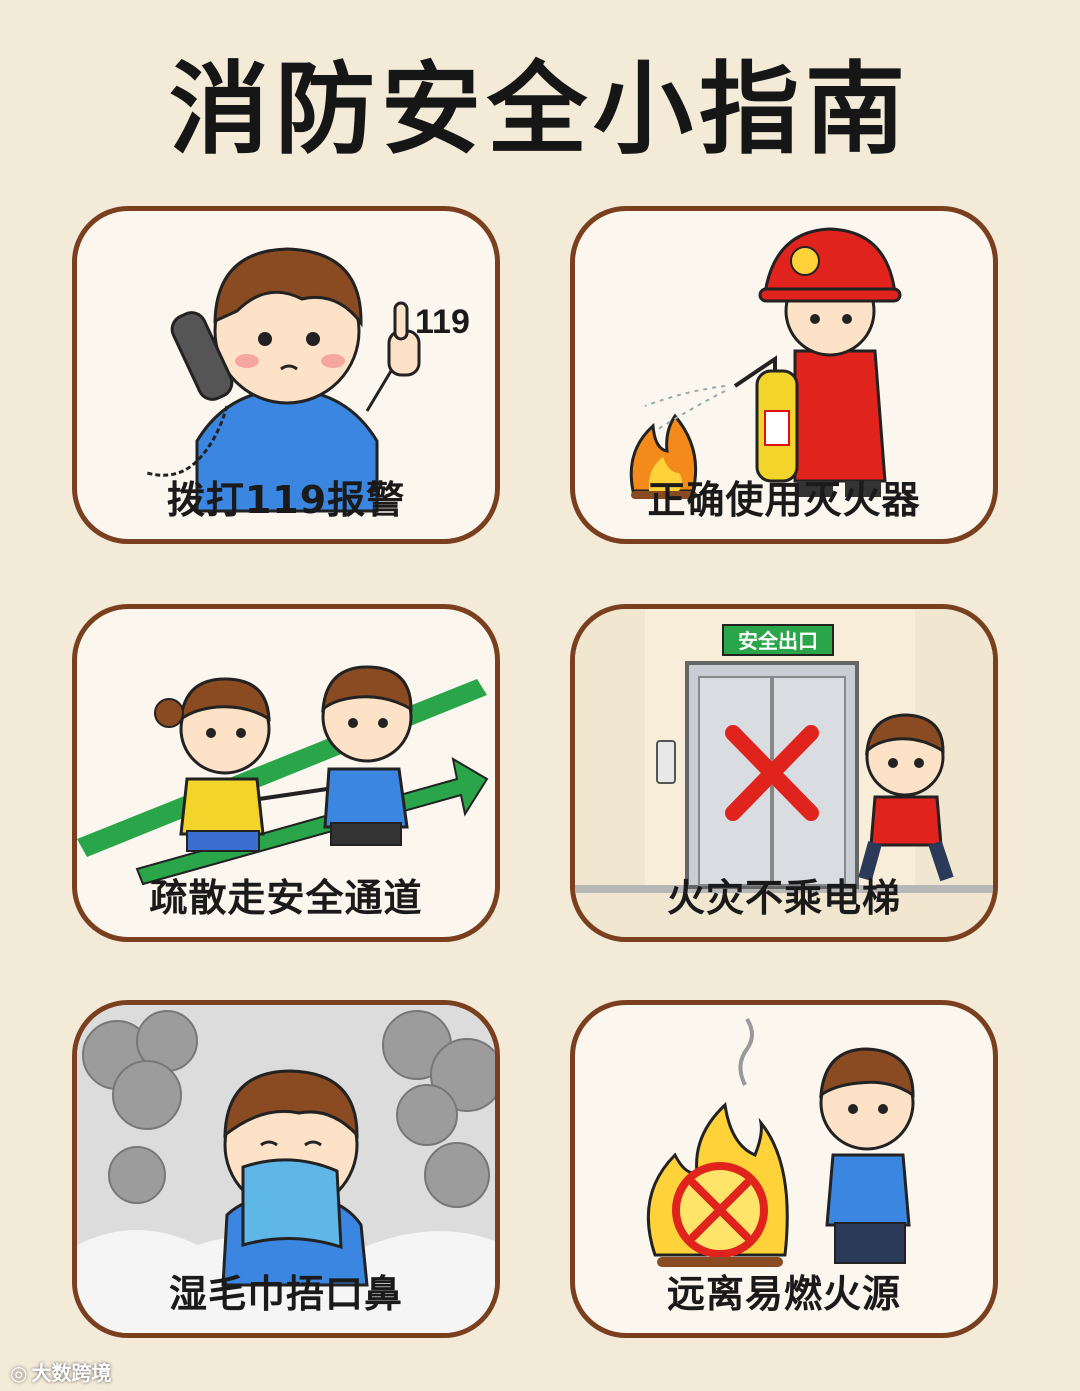  Describe the element at coordinates (292, 1204) in the screenshot. I see `towel-icon` at that location.